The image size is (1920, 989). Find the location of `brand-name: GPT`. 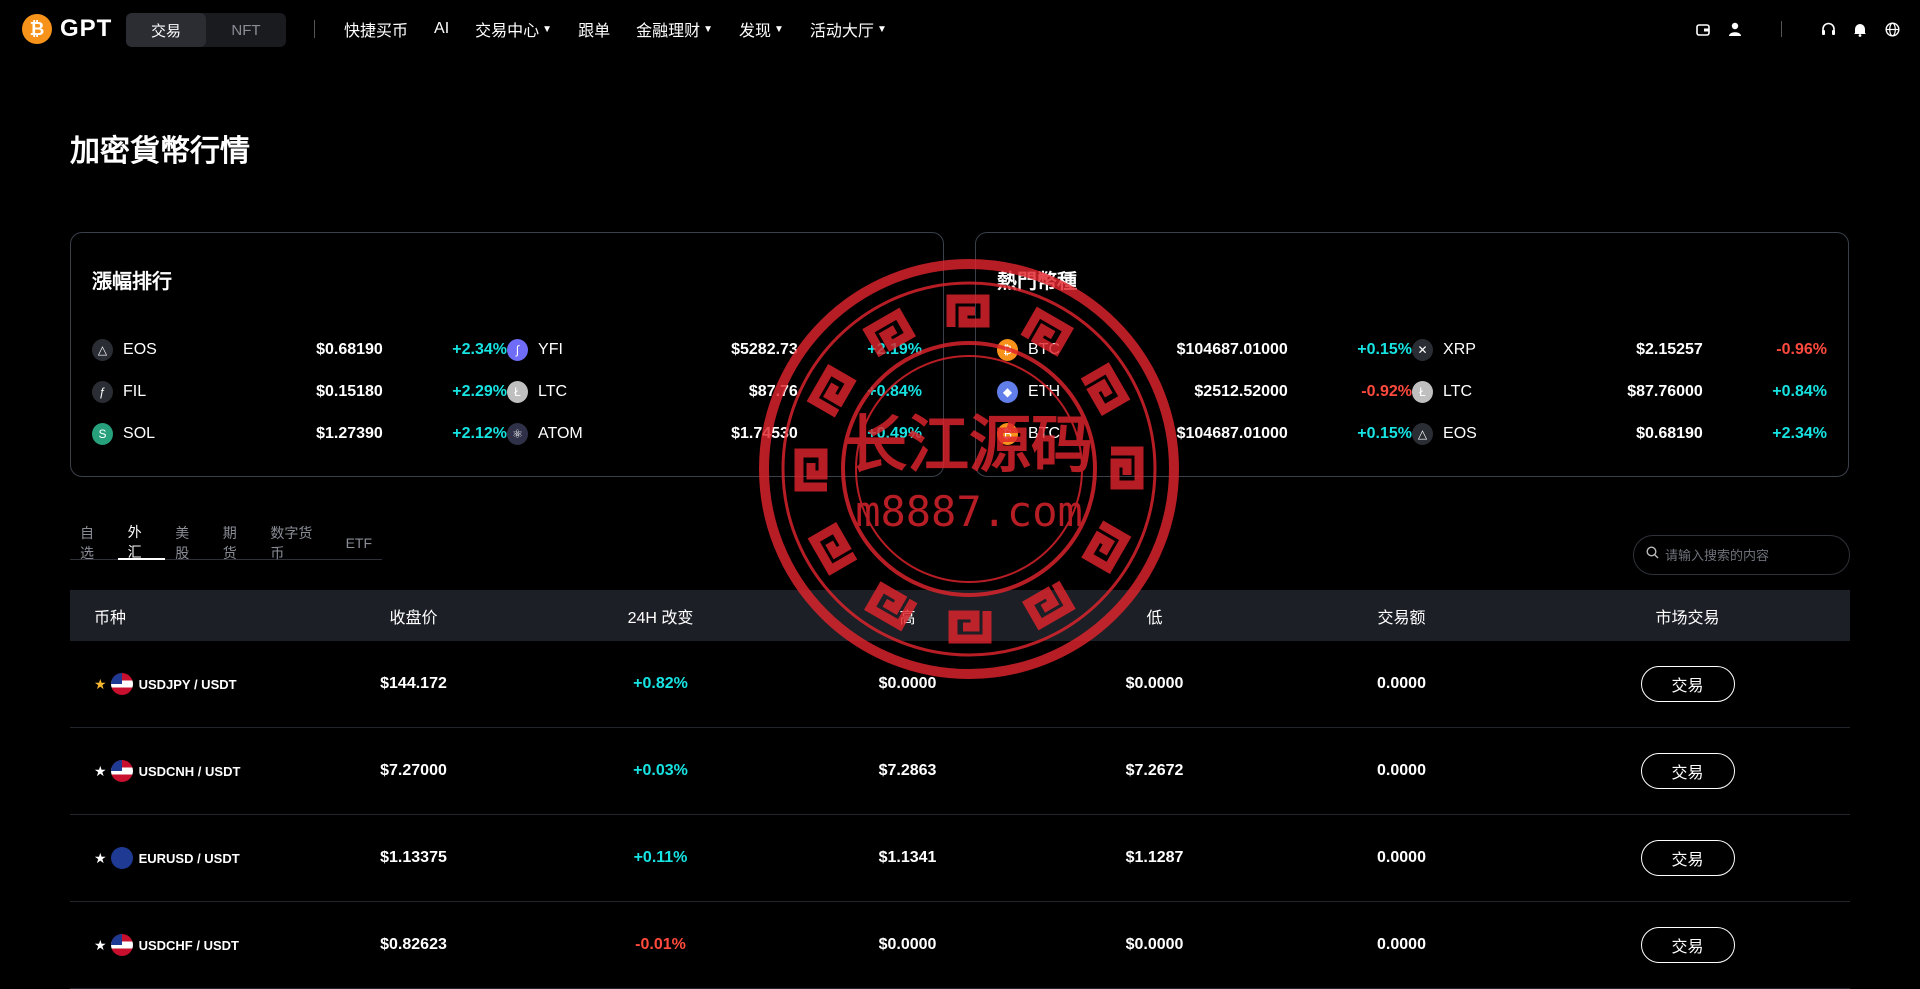

brand-name: GPT is located at coordinates (86, 28).